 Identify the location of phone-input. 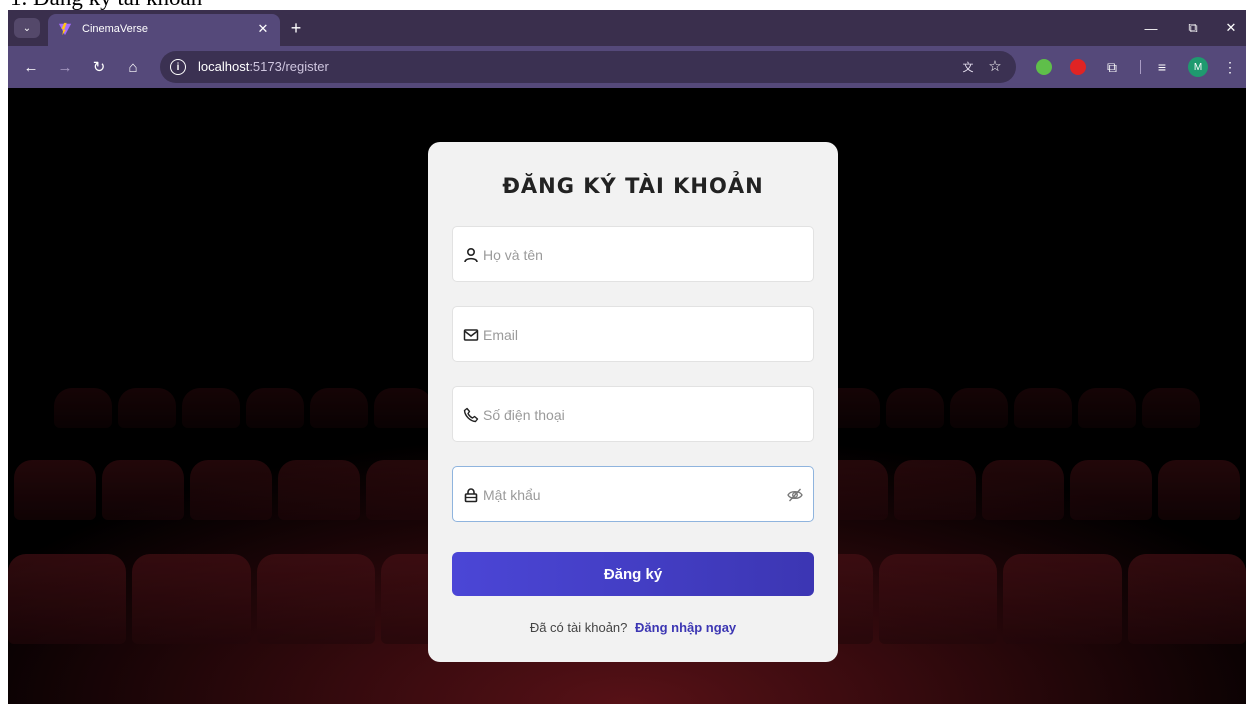
(633, 415).